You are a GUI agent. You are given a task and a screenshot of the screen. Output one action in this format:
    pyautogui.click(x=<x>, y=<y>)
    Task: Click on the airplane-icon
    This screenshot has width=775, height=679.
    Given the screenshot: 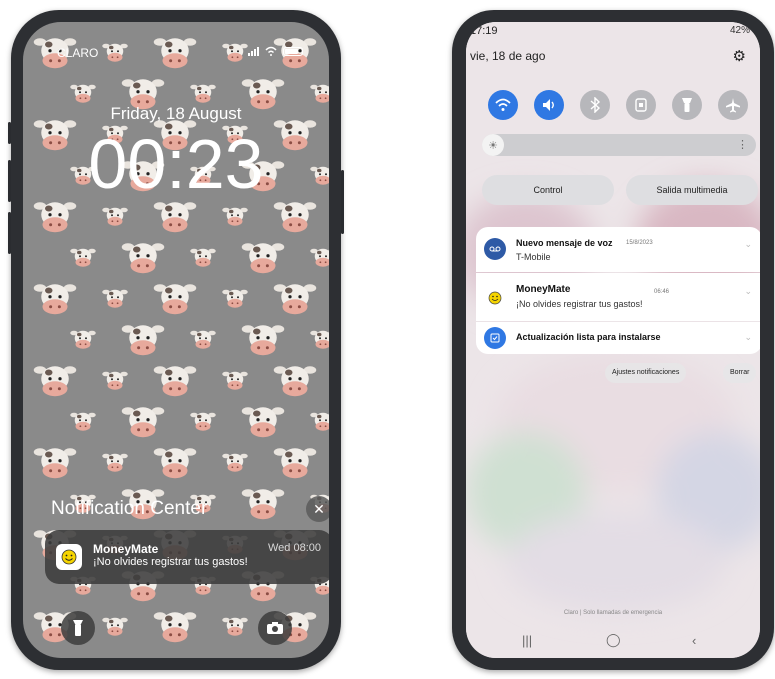 What is the action you would take?
    pyautogui.click(x=733, y=105)
    